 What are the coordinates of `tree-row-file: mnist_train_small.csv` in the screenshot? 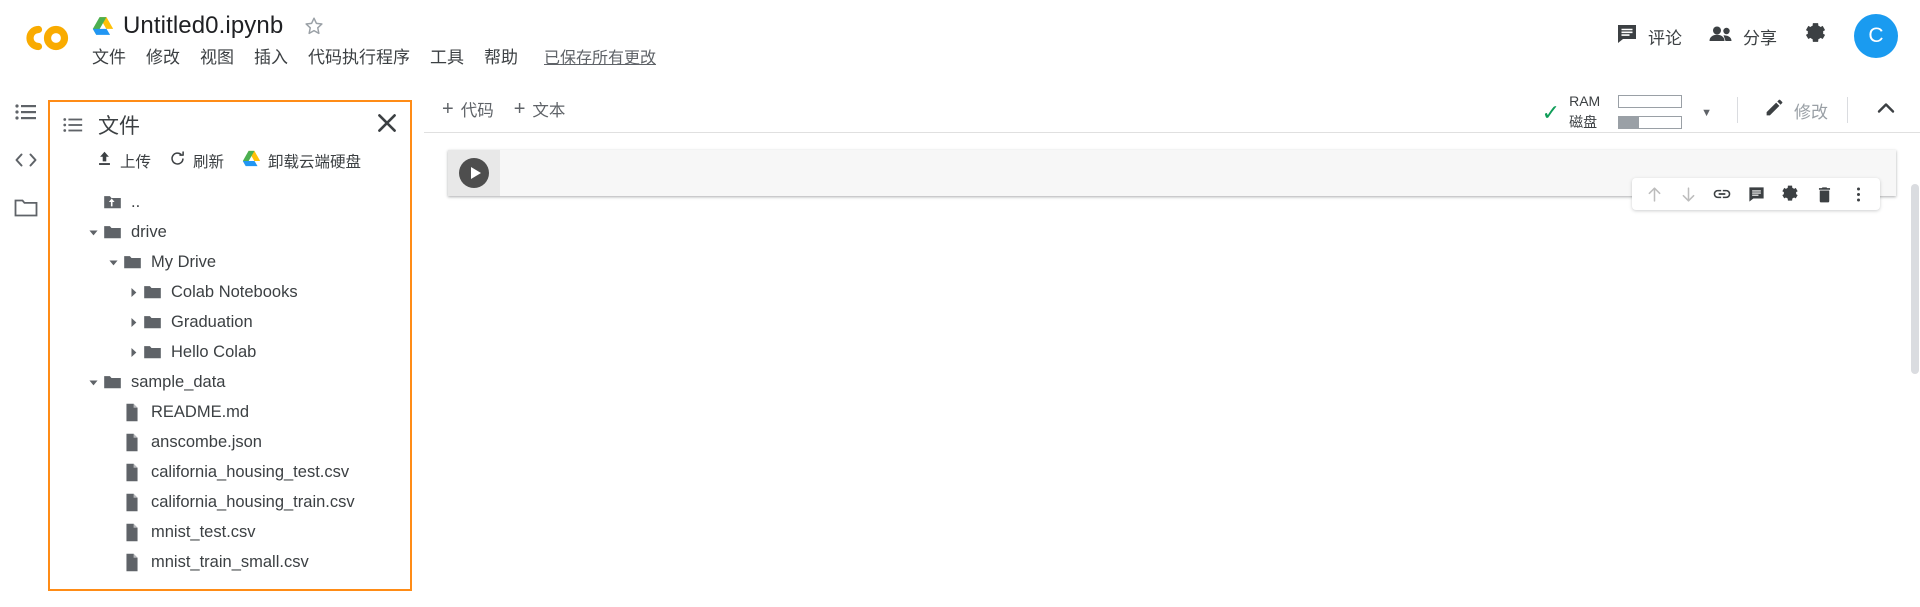 It's located at (230, 562).